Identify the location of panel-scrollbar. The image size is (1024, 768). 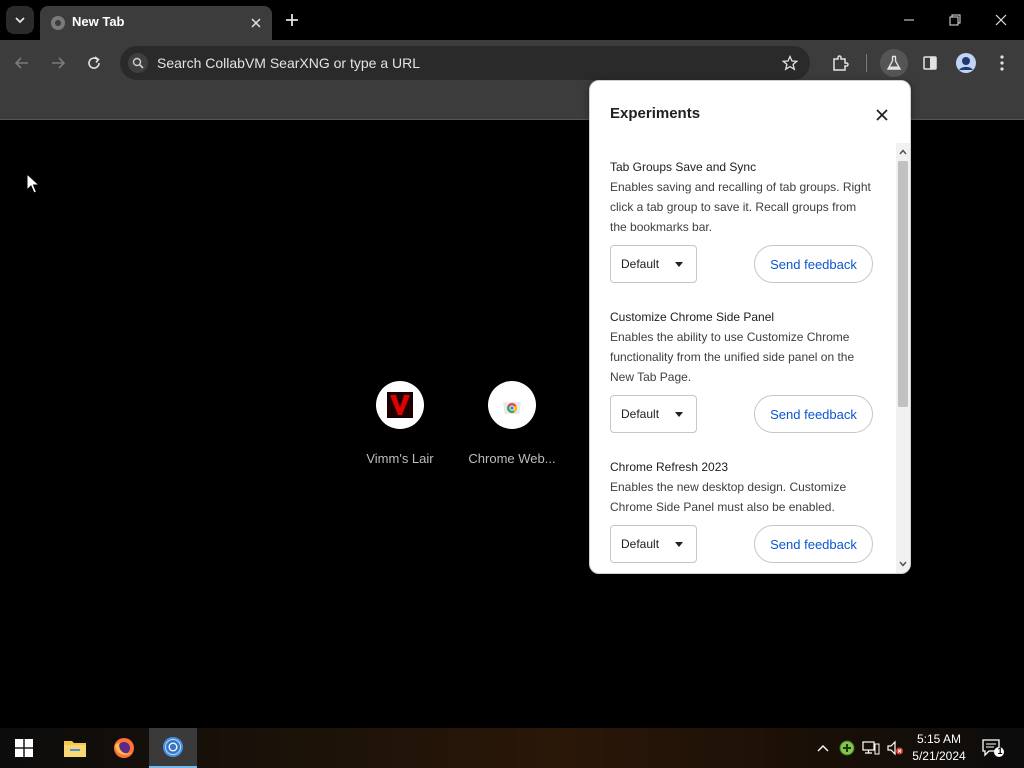
(903, 358).